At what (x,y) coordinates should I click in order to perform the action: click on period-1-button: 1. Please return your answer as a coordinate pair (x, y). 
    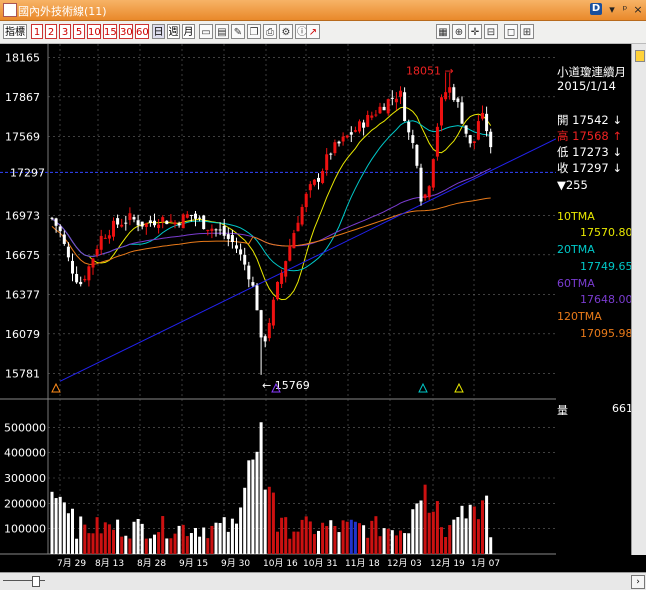
    Looking at the image, I should click on (37, 31).